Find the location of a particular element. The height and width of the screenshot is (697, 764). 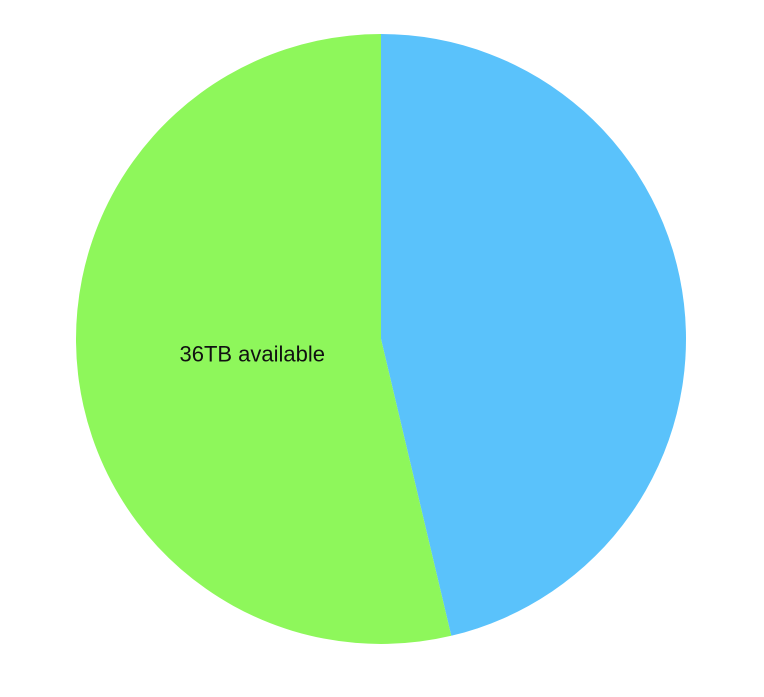

pie-slice-label-1: 36TB available is located at coordinates (252, 354).